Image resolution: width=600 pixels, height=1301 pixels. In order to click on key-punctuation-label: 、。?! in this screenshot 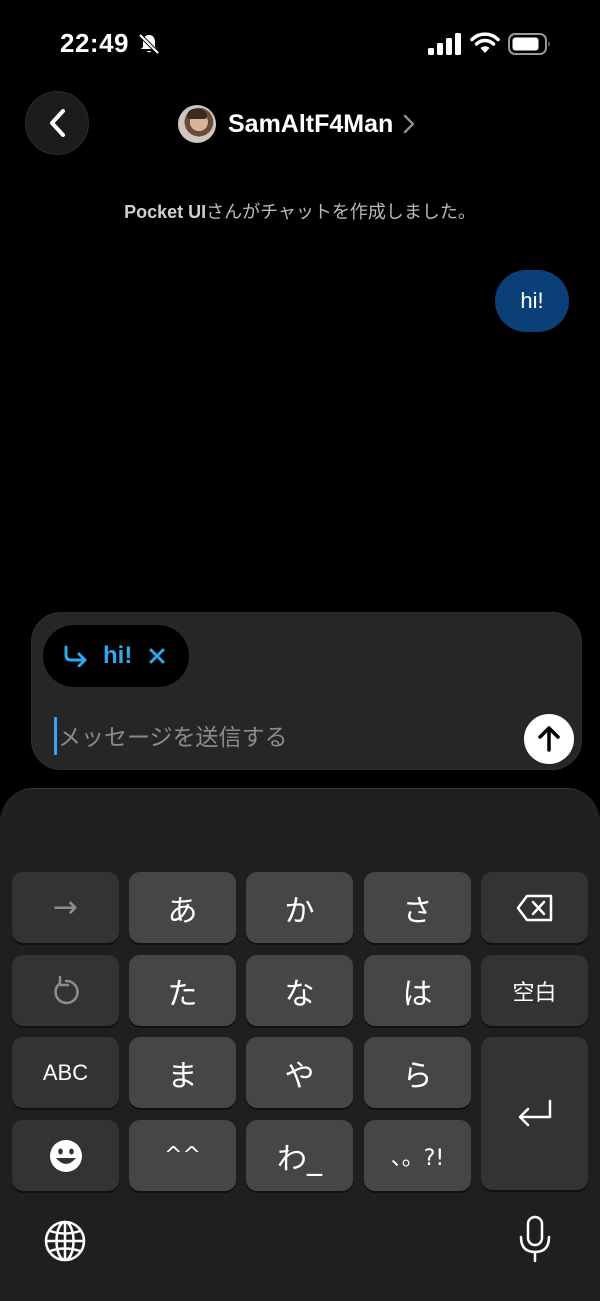, I will do `click(417, 1158)`.